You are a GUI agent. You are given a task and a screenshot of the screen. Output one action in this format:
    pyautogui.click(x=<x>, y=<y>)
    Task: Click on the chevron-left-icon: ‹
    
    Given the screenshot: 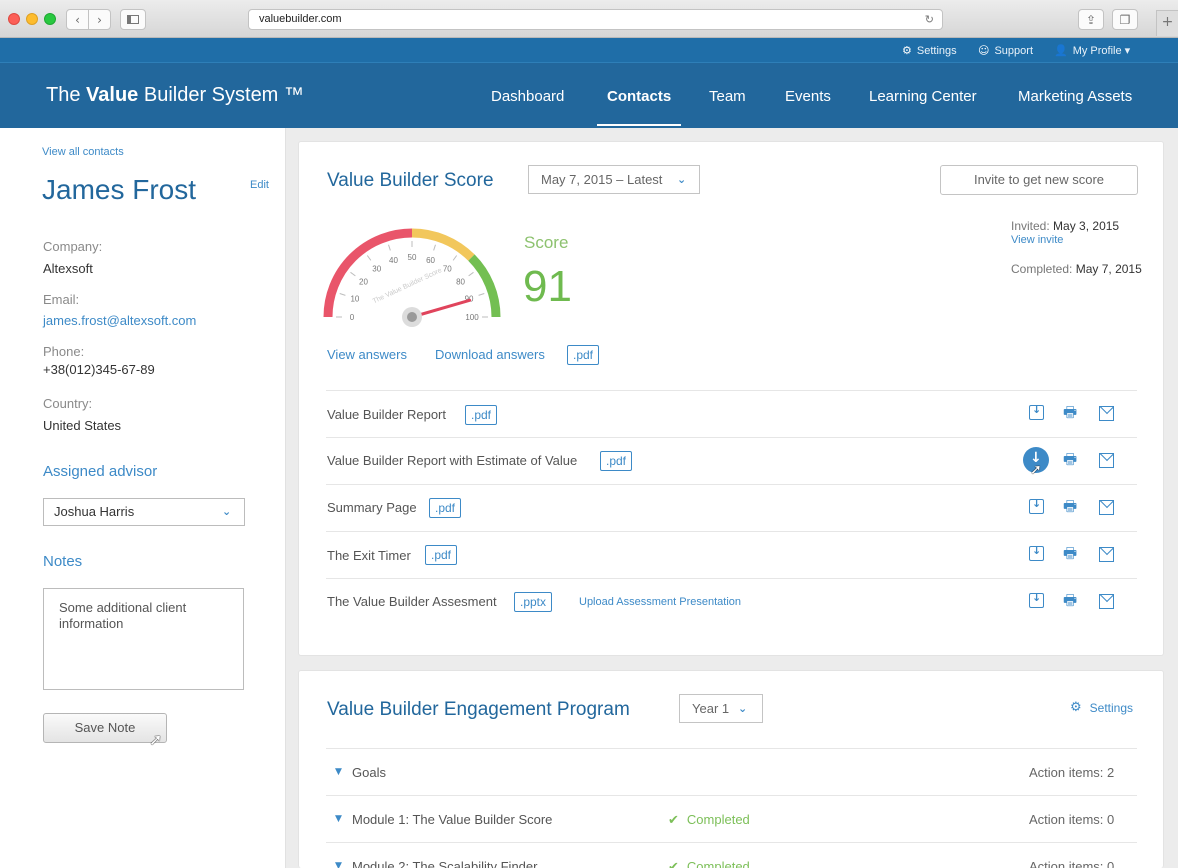 What is the action you would take?
    pyautogui.click(x=77, y=19)
    